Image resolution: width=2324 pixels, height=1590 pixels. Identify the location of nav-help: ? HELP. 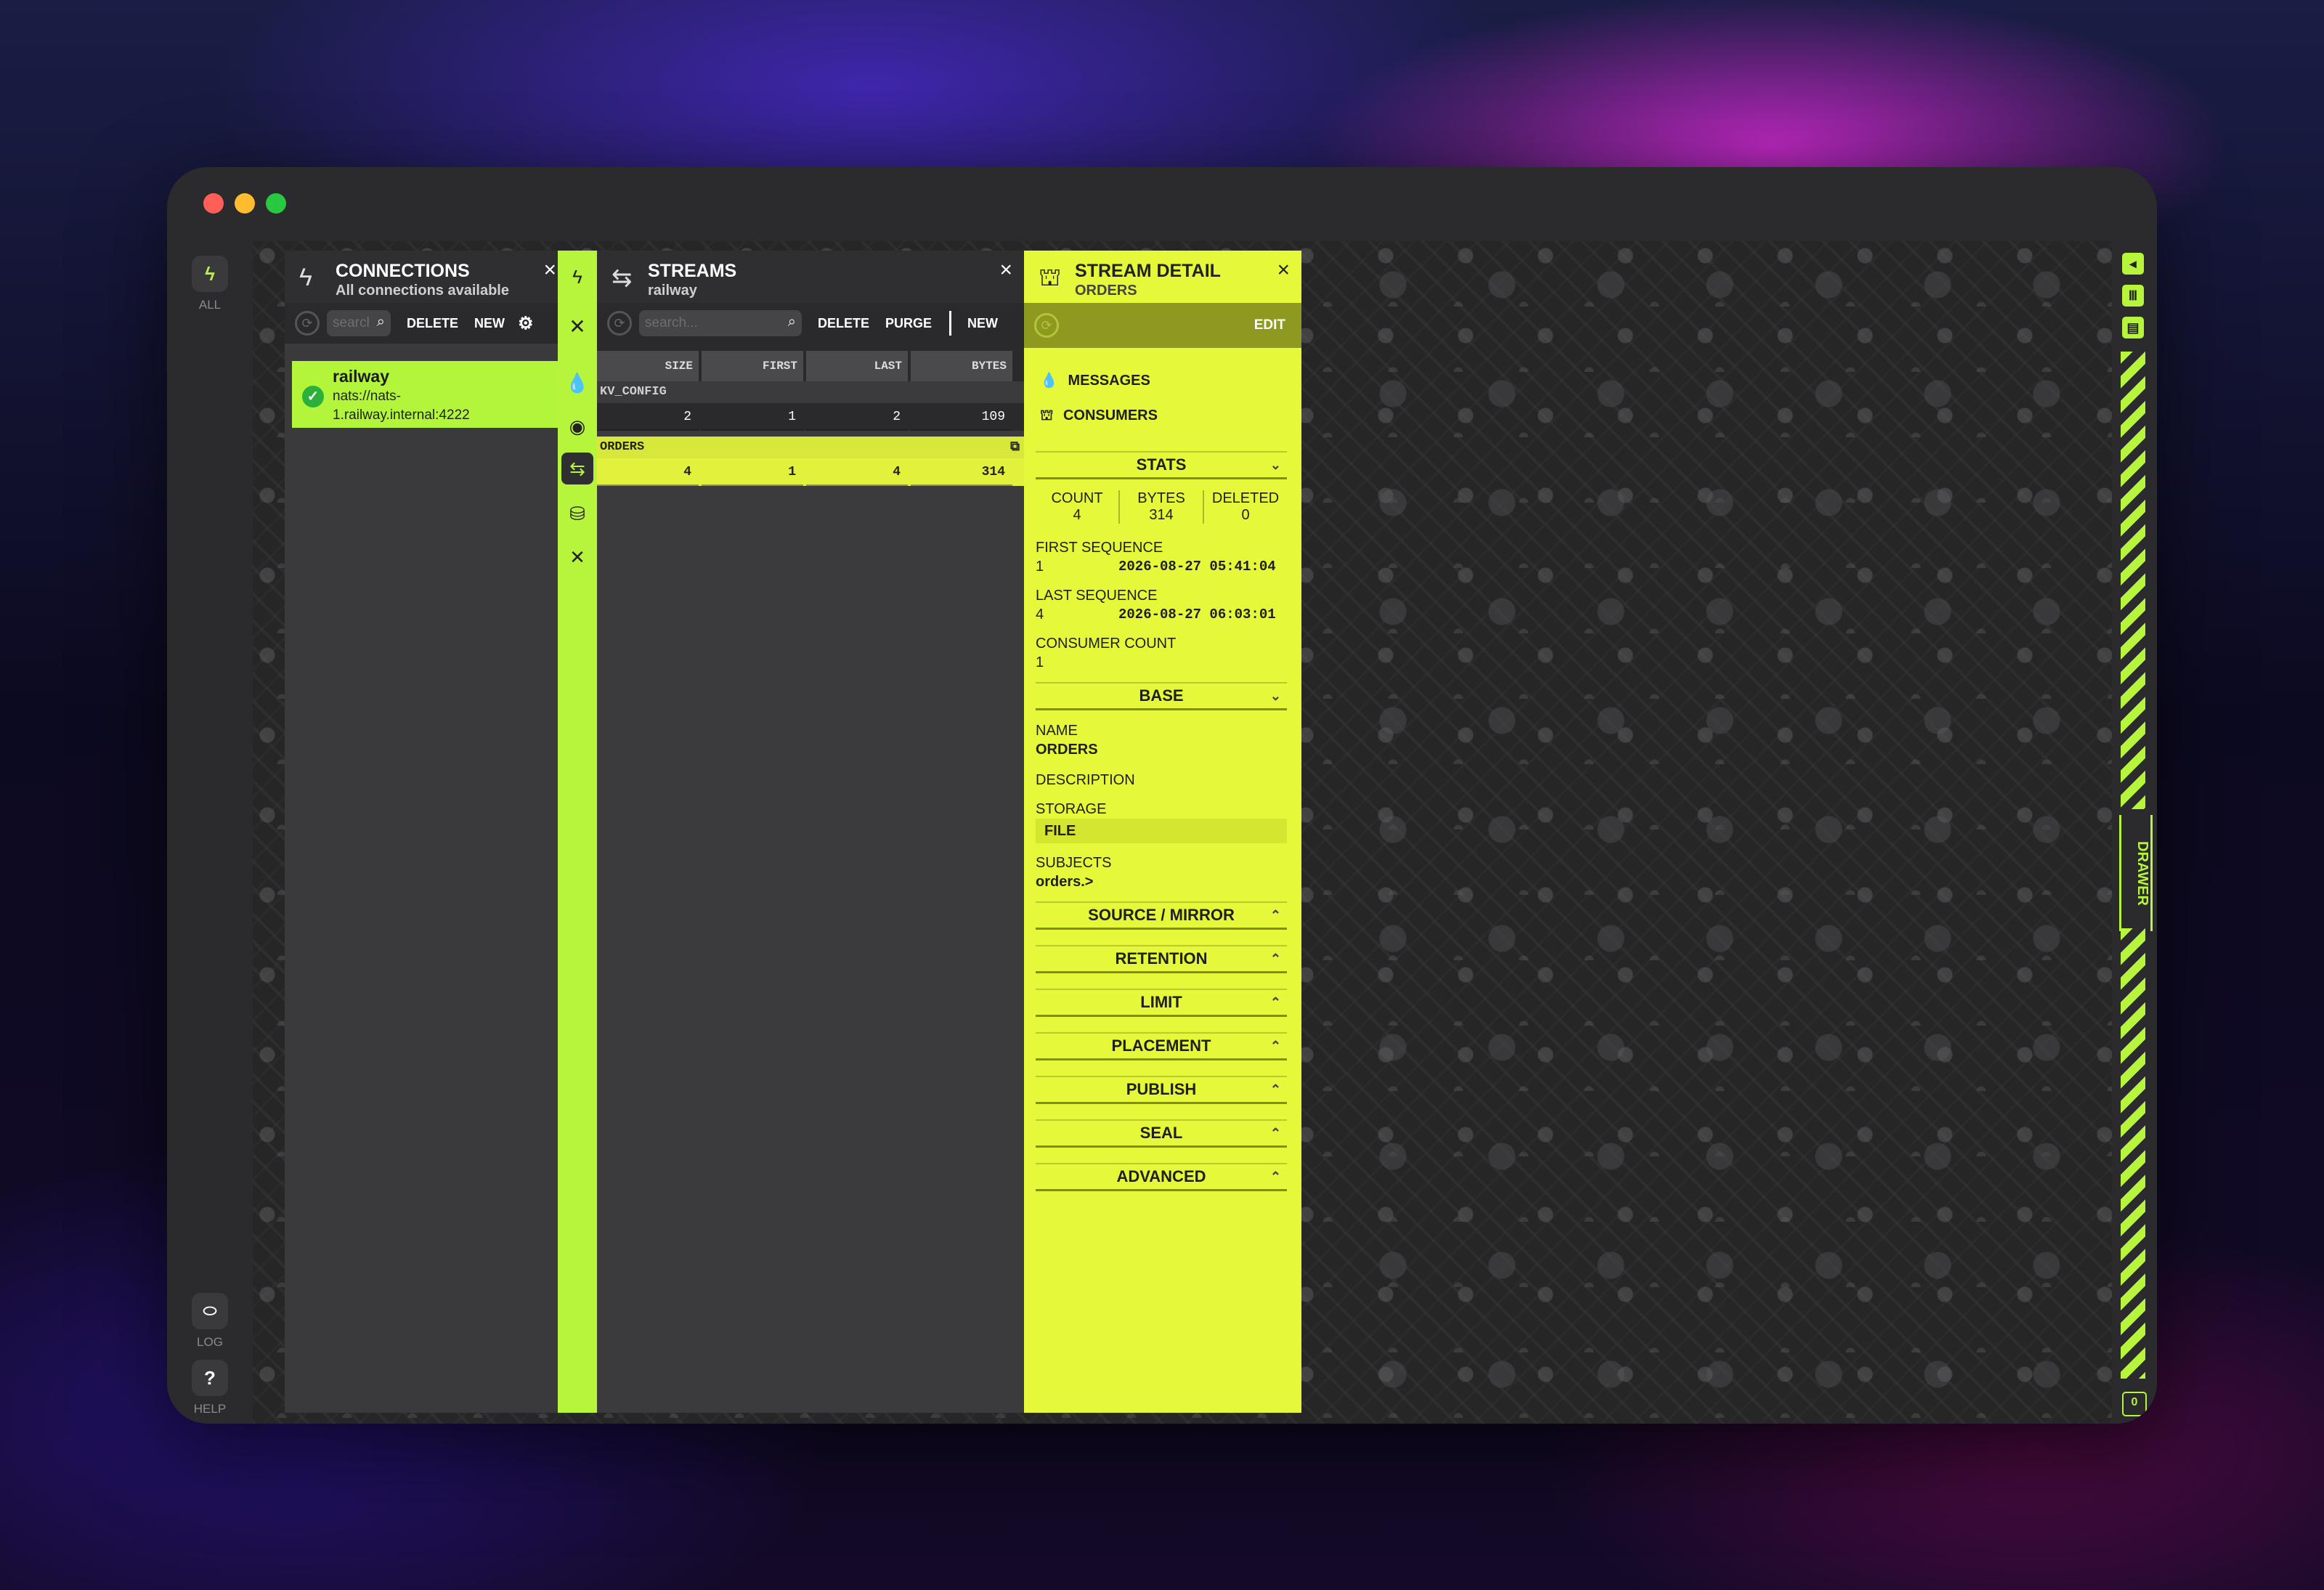
(210, 1388).